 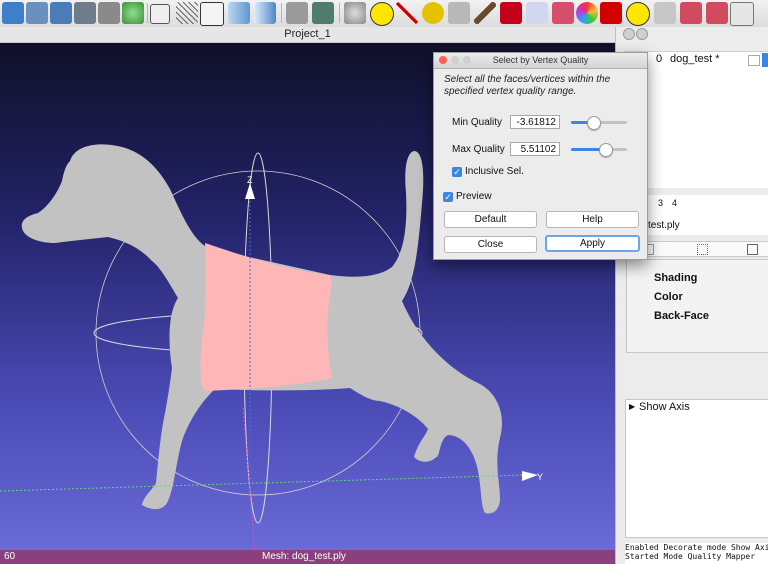 What do you see at coordinates (467, 60) in the screenshot?
I see `dialog-zoom-icon` at bounding box center [467, 60].